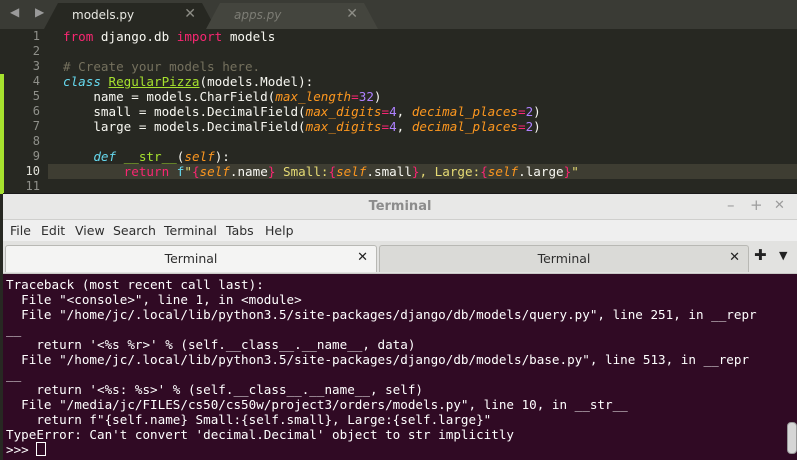 This screenshot has height=460, width=797. I want to click on code-line: # Create your models here., so click(162, 66).